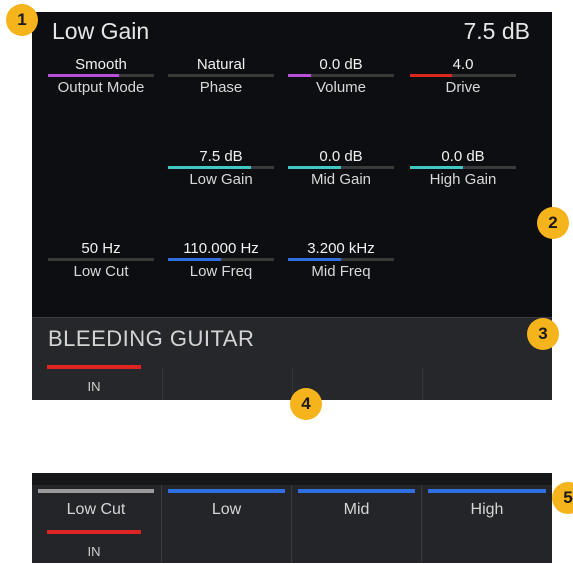 Image resolution: width=573 pixels, height=564 pixels. I want to click on tab-low-cut: Low Cut, so click(96, 505).